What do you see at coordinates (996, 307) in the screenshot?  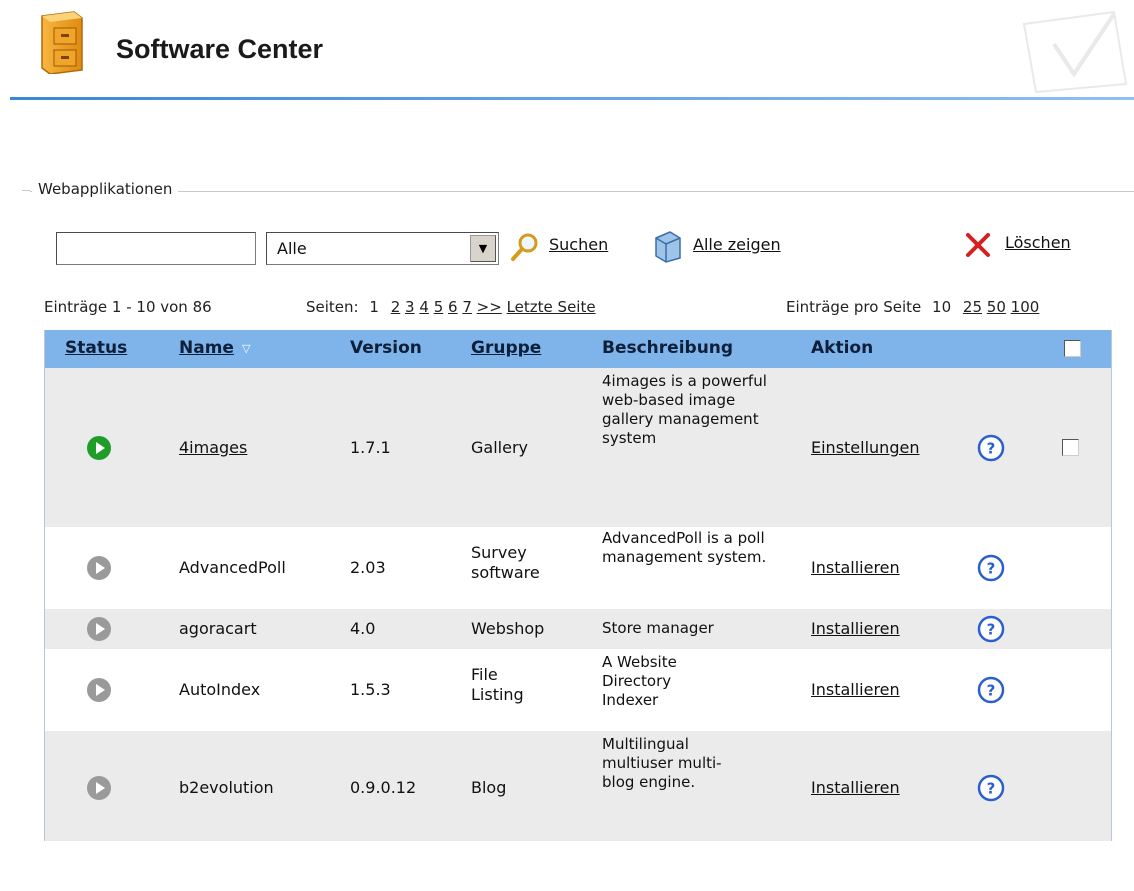 I see `per-page-option: 50` at bounding box center [996, 307].